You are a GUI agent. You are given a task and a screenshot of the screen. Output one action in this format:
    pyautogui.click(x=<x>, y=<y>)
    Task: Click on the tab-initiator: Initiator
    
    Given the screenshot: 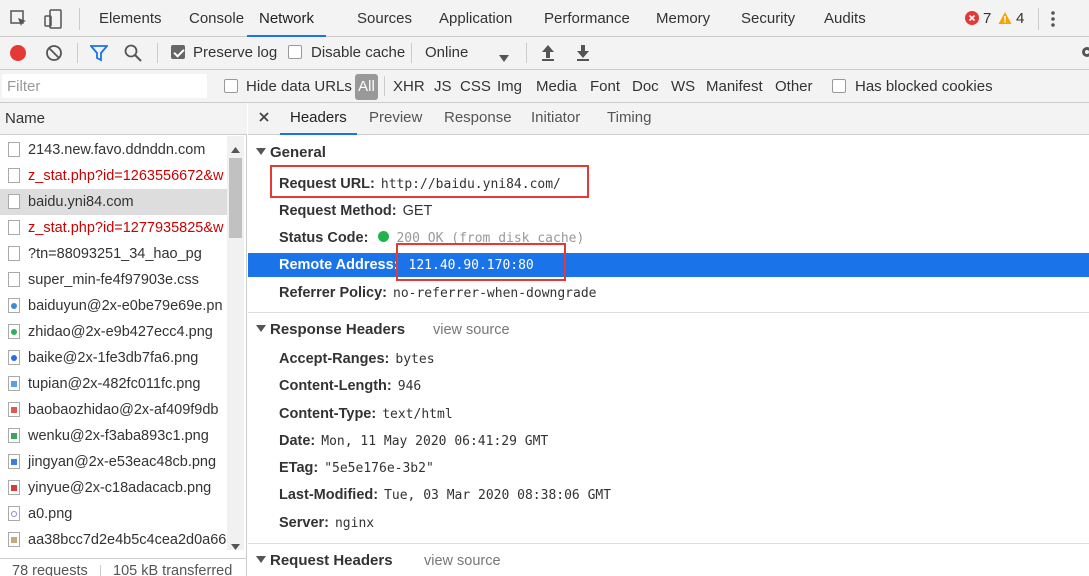 What is the action you would take?
    pyautogui.click(x=555, y=119)
    